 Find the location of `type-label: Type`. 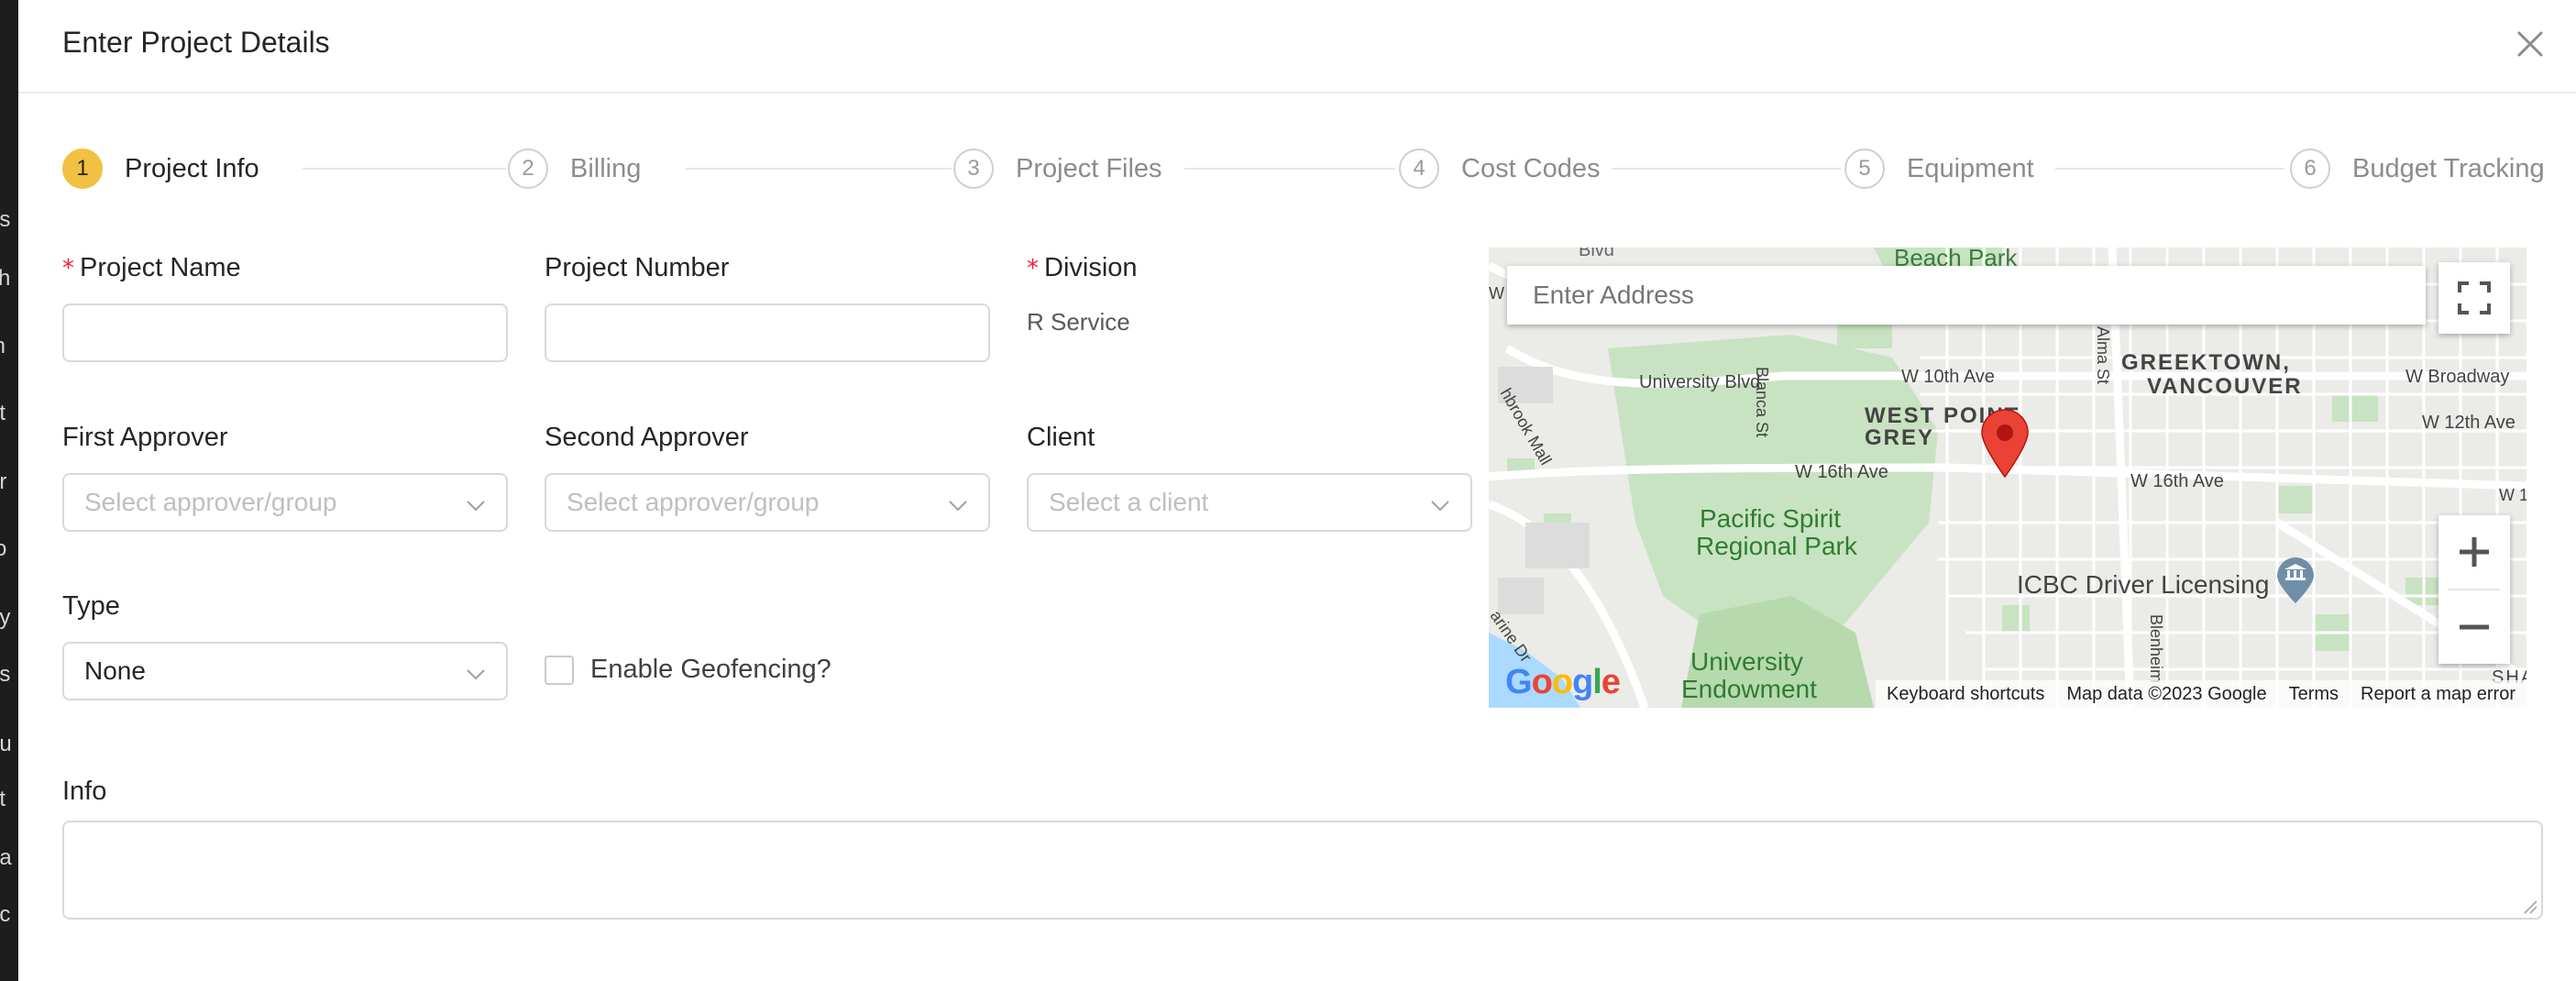

type-label: Type is located at coordinates (91, 606).